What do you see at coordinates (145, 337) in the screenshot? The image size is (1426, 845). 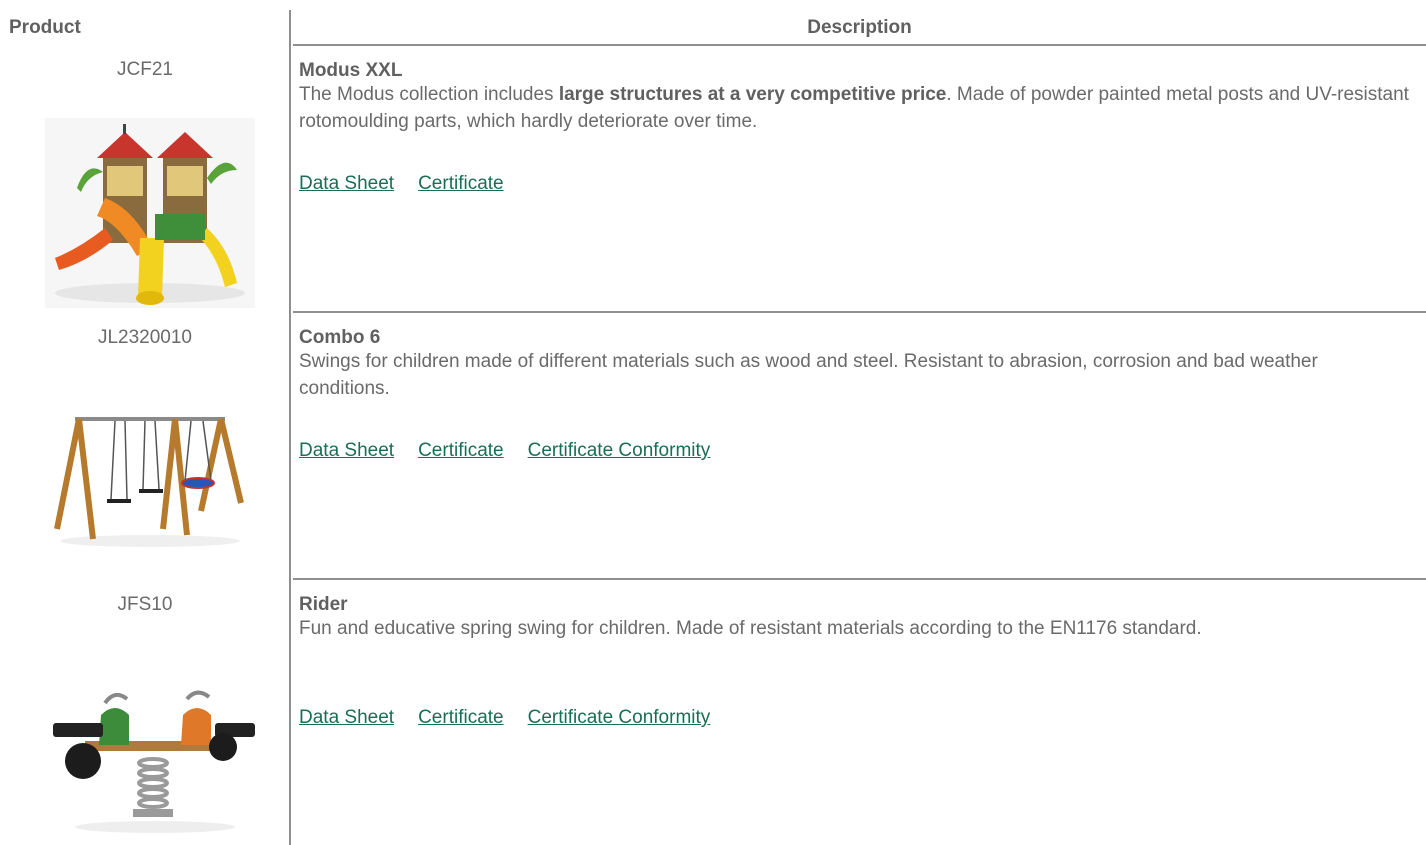 I see `product-code: JL2320010` at bounding box center [145, 337].